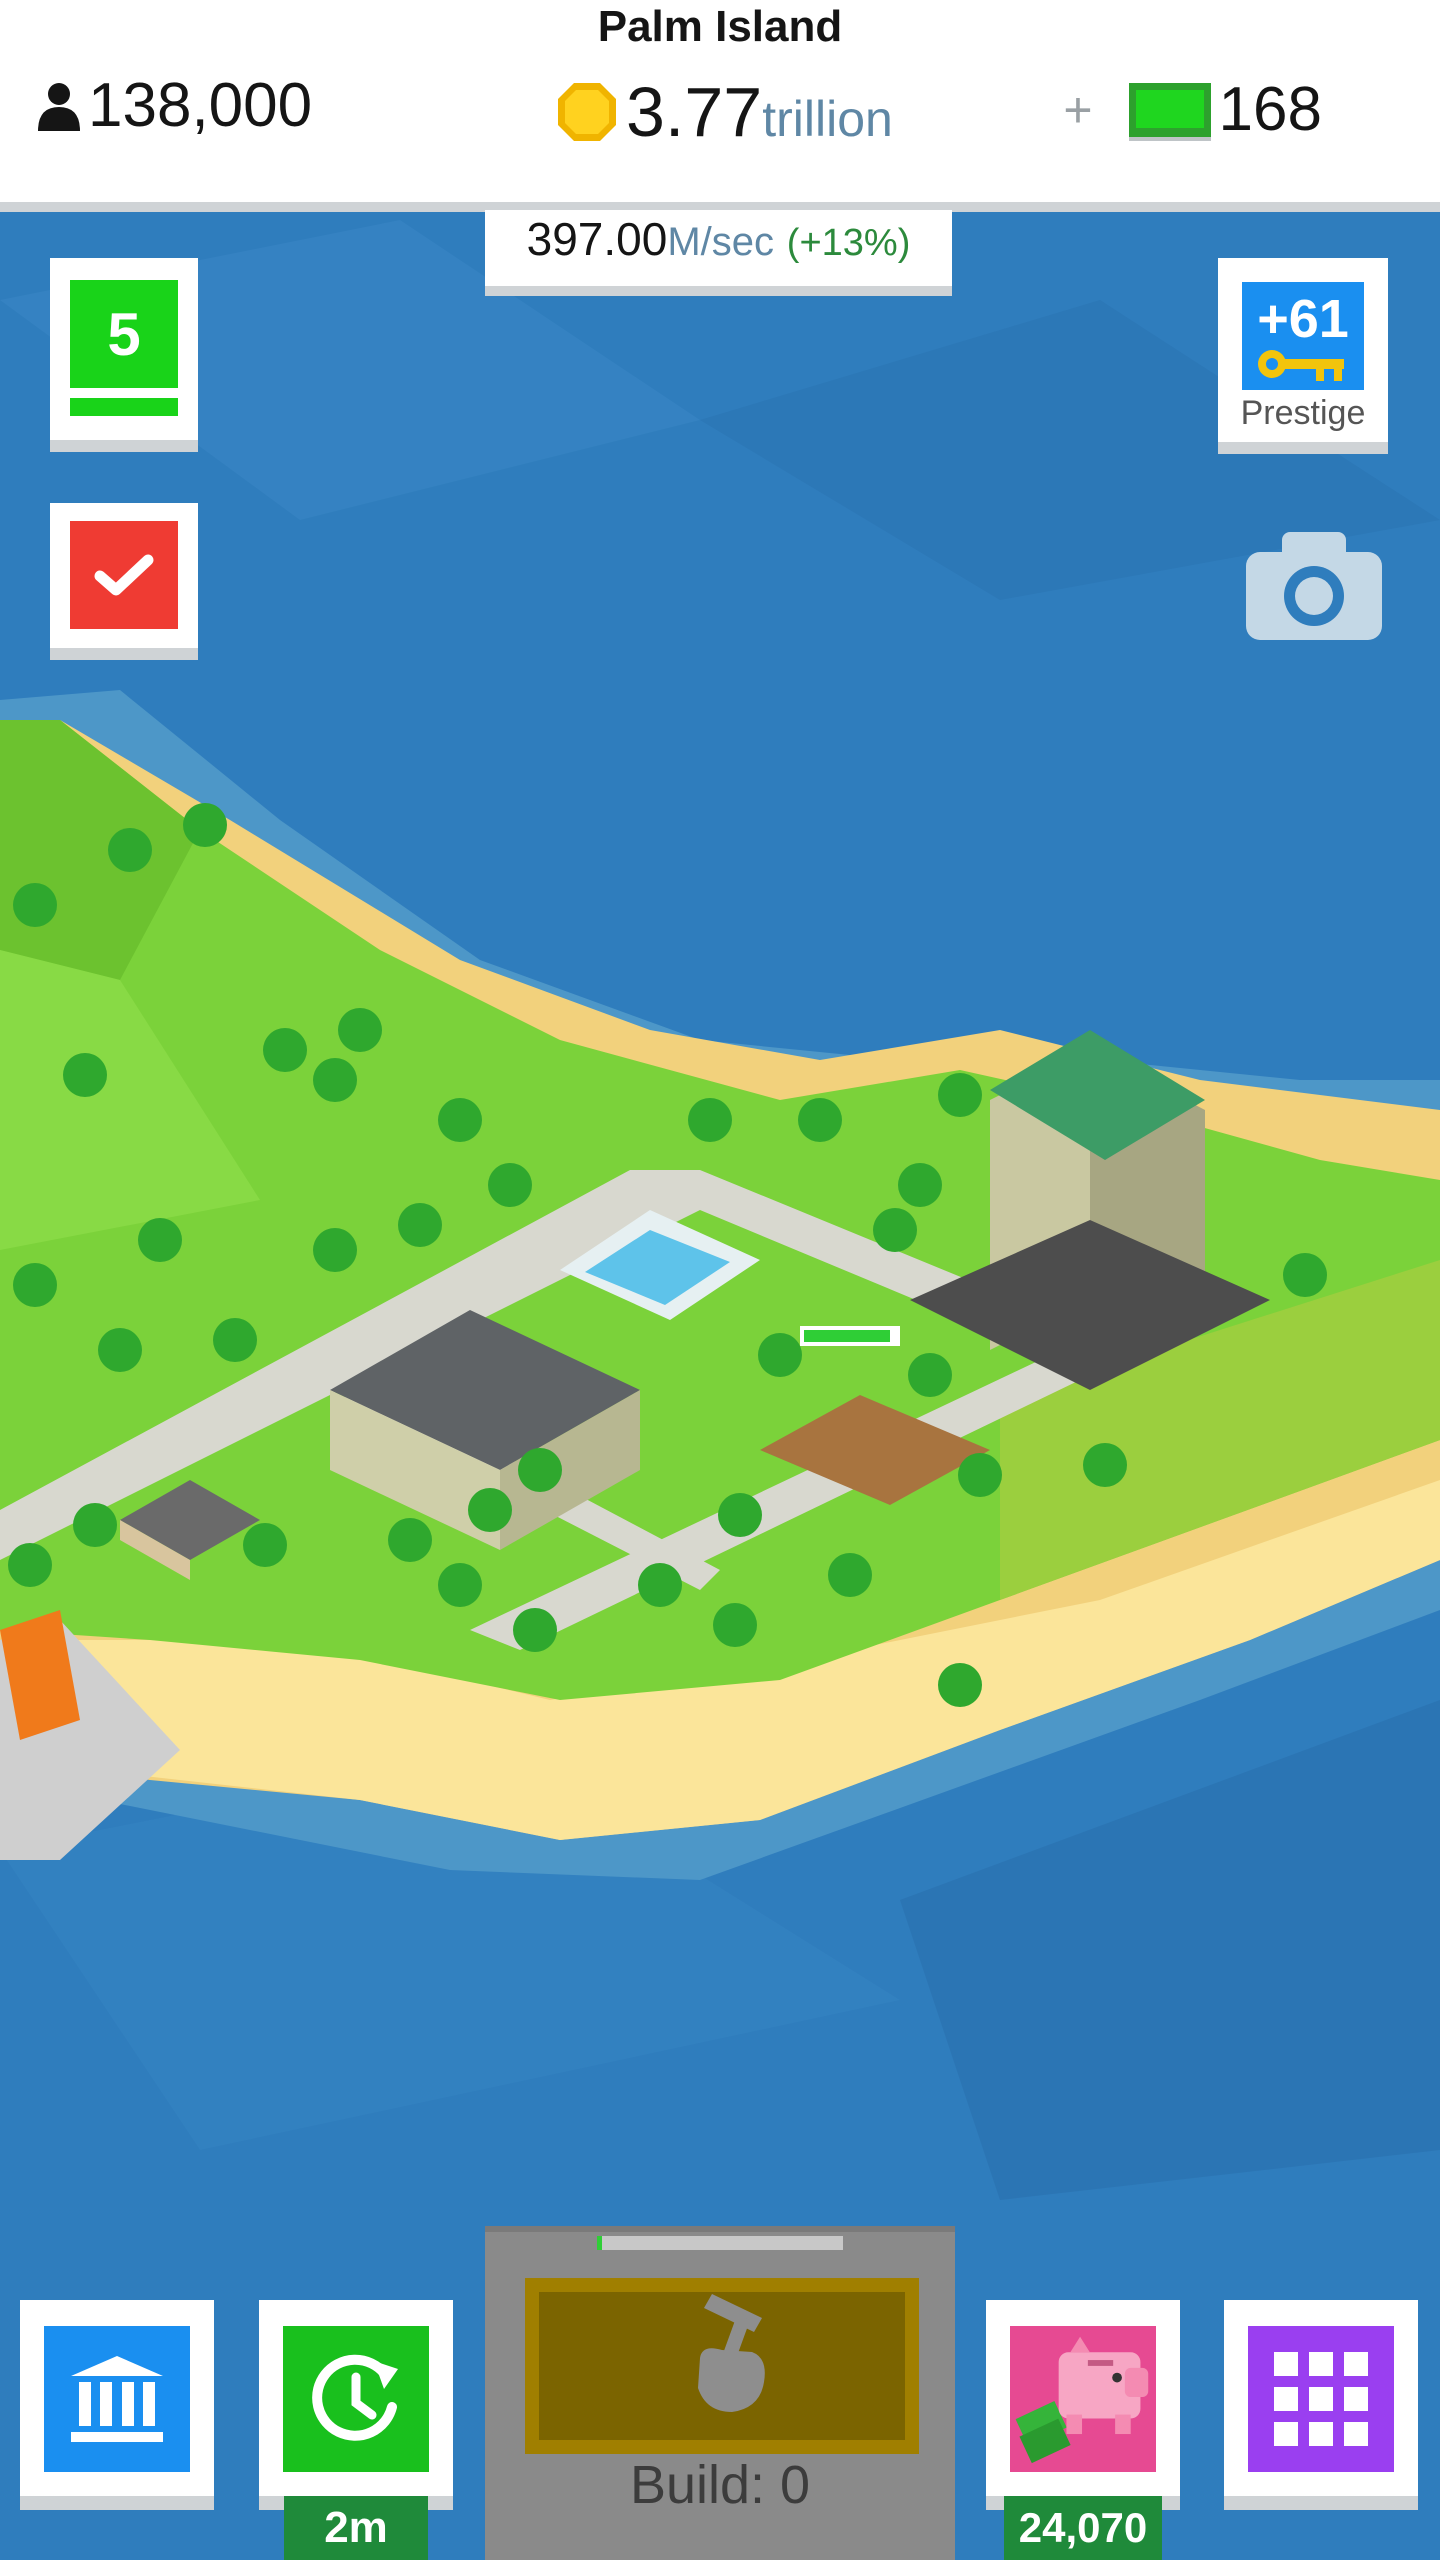  Describe the element at coordinates (597, 239) in the screenshot. I see `income-value: 397.00` at that location.